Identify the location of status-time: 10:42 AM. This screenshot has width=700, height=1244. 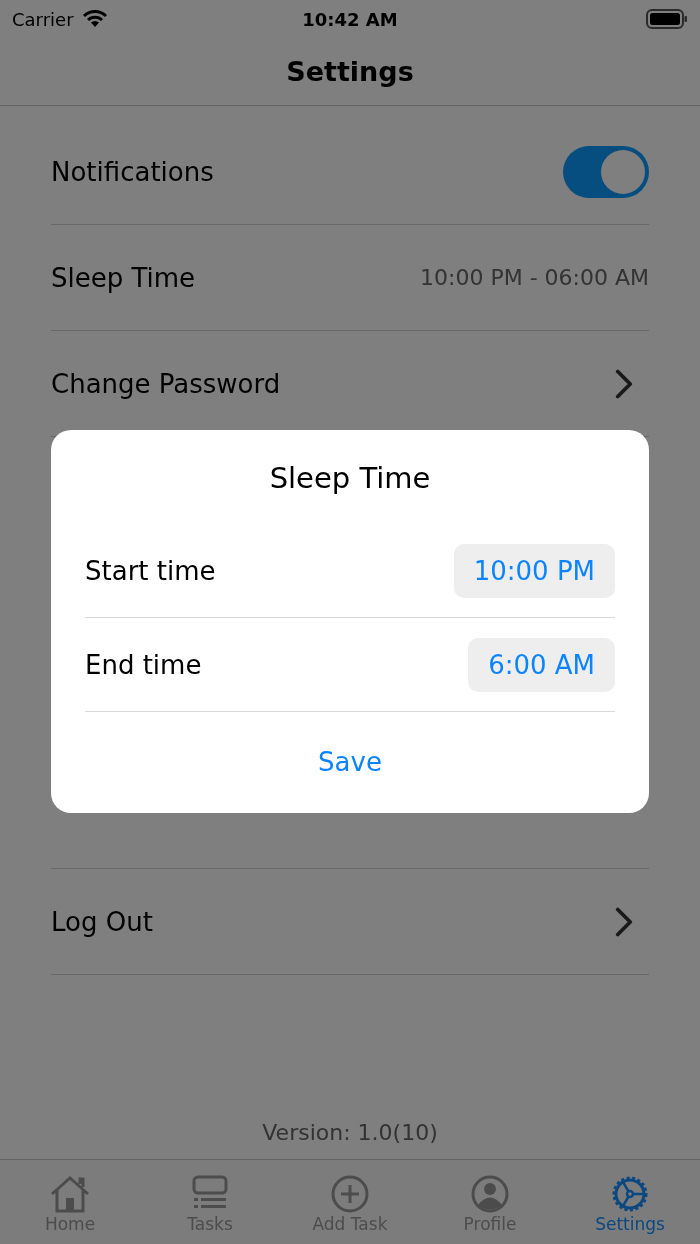
(350, 19).